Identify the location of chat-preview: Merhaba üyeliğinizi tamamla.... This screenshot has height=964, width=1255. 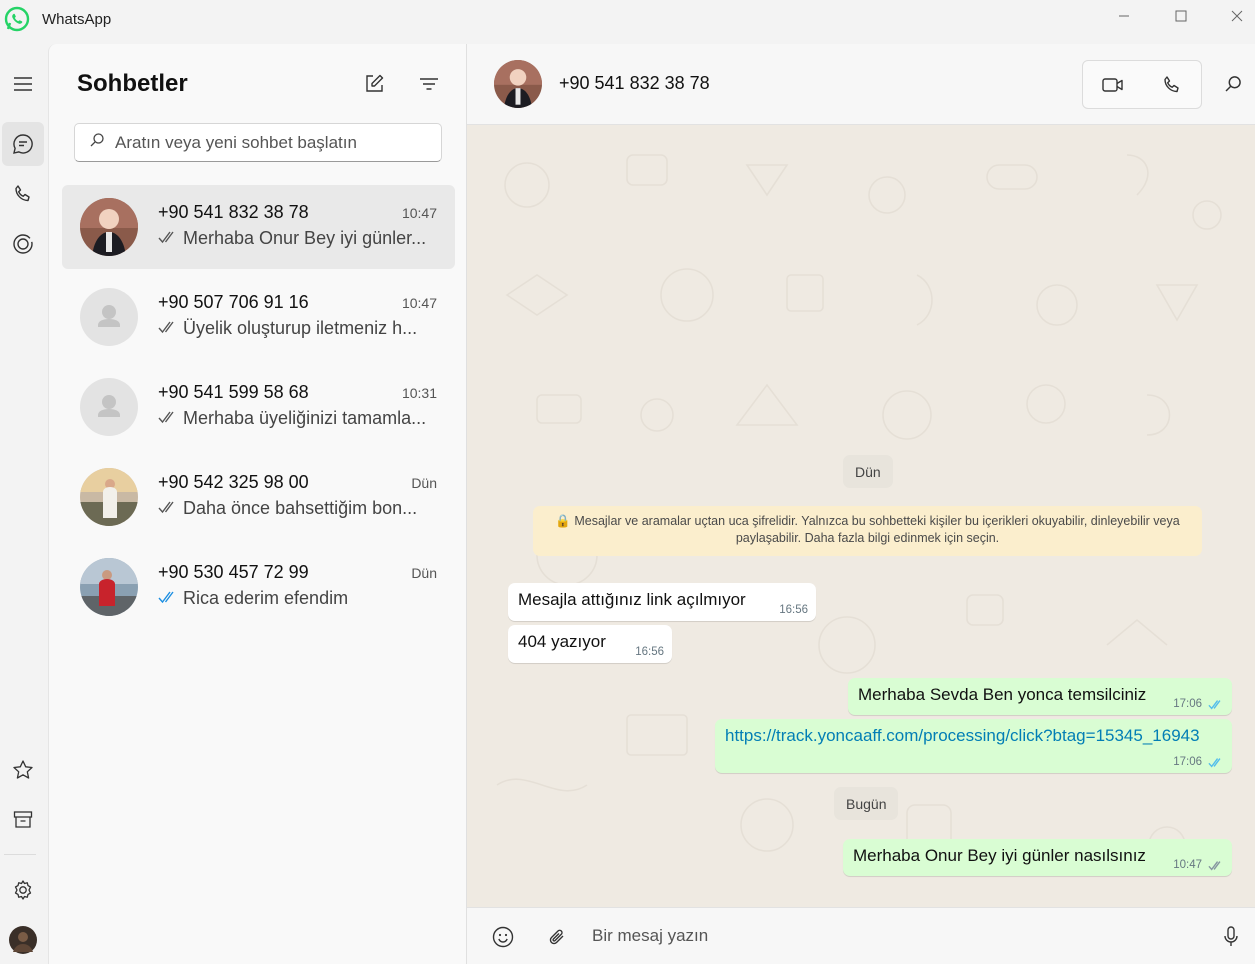
(293, 418).